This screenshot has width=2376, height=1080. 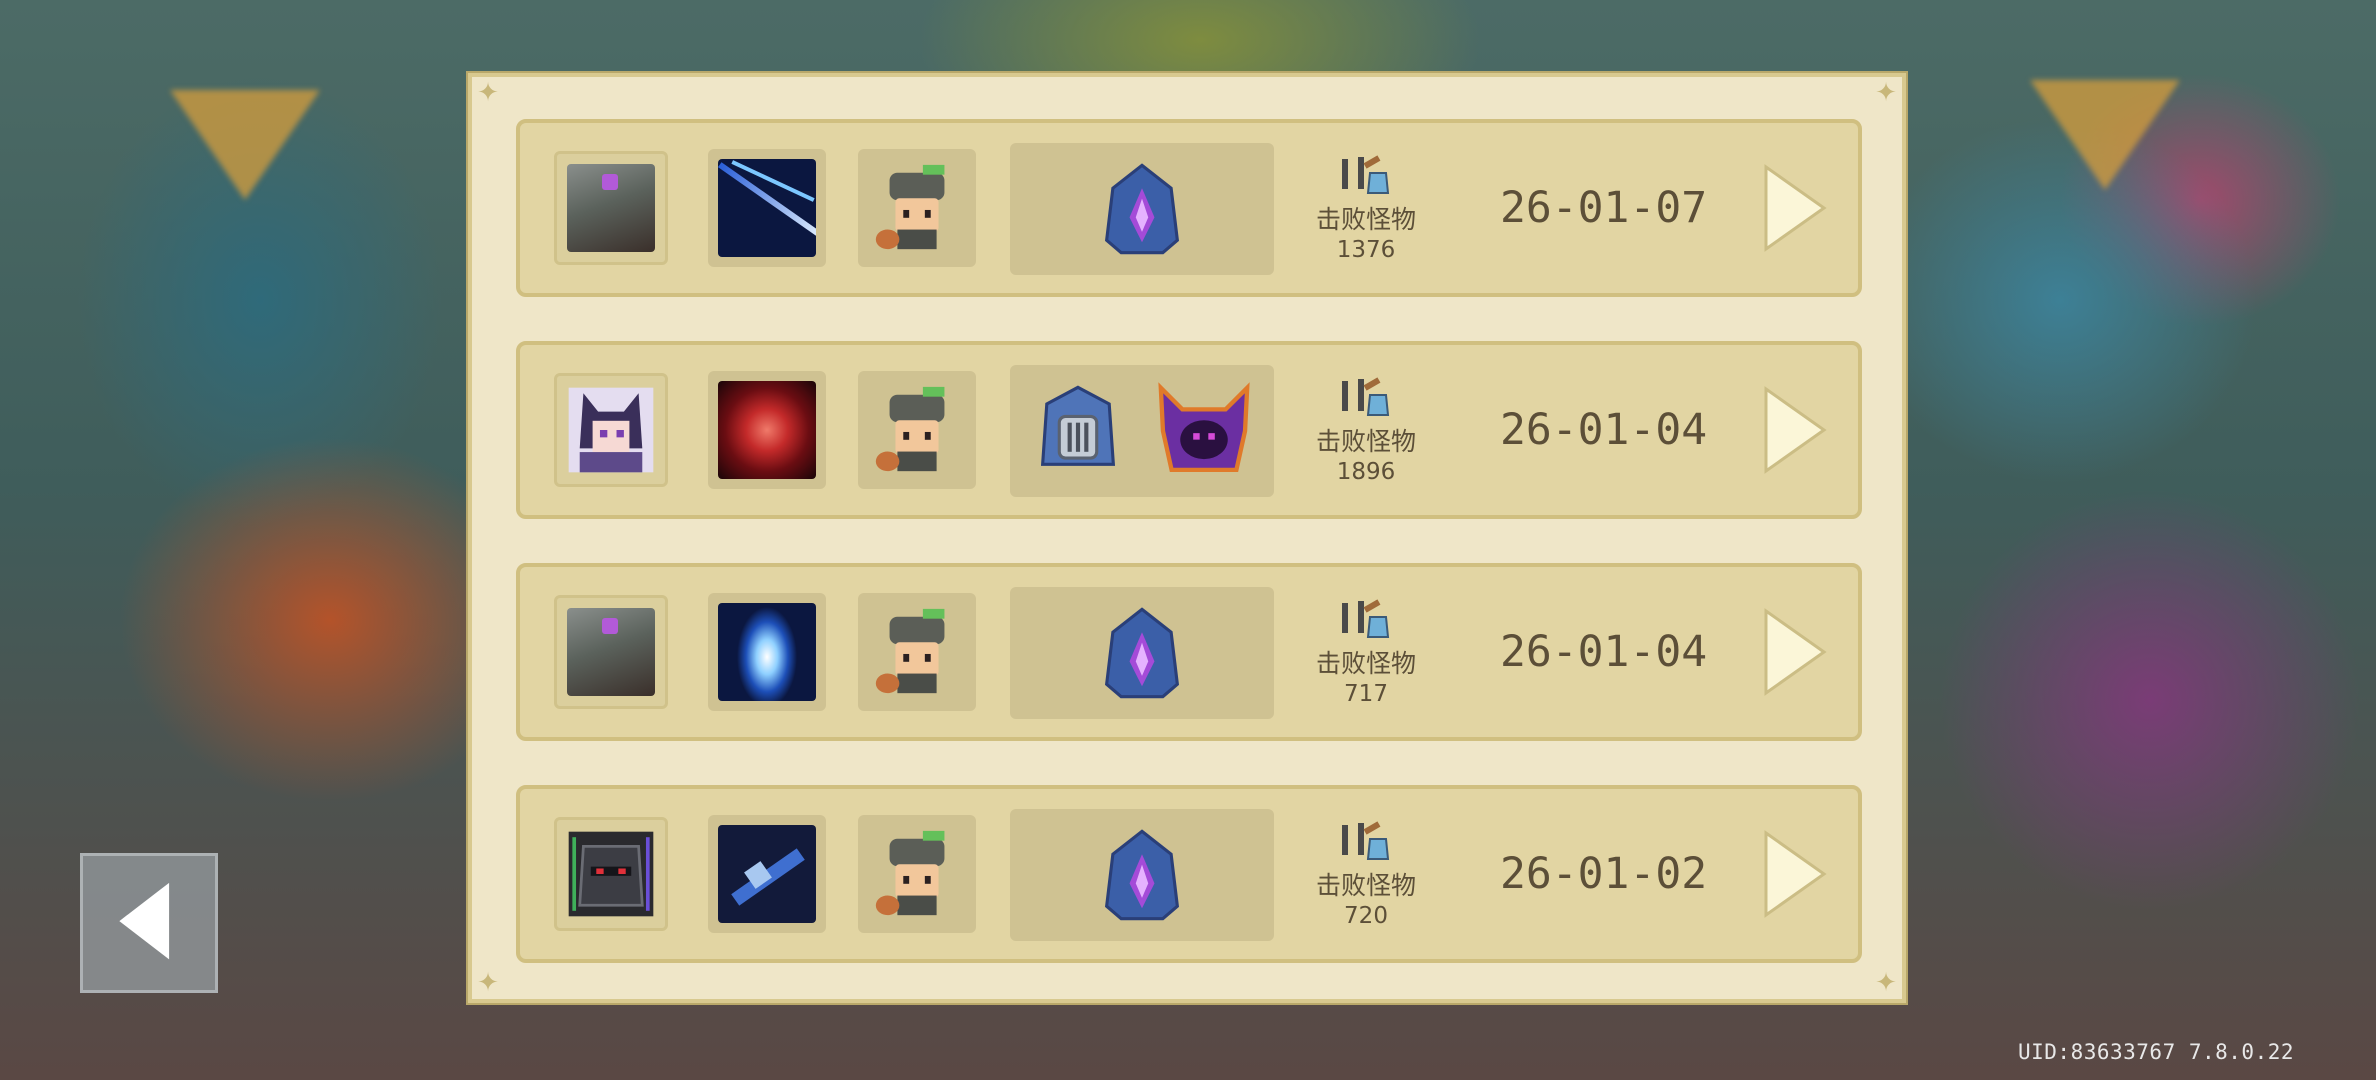 I want to click on purple-horned-boss-icon, so click(x=1204, y=427).